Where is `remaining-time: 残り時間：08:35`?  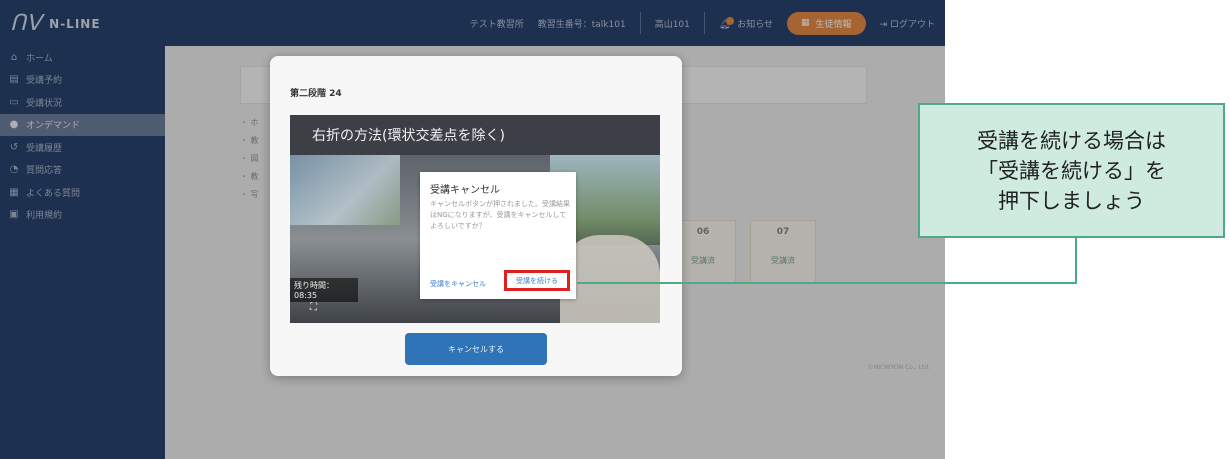 remaining-time: 残り時間：08:35 is located at coordinates (324, 290).